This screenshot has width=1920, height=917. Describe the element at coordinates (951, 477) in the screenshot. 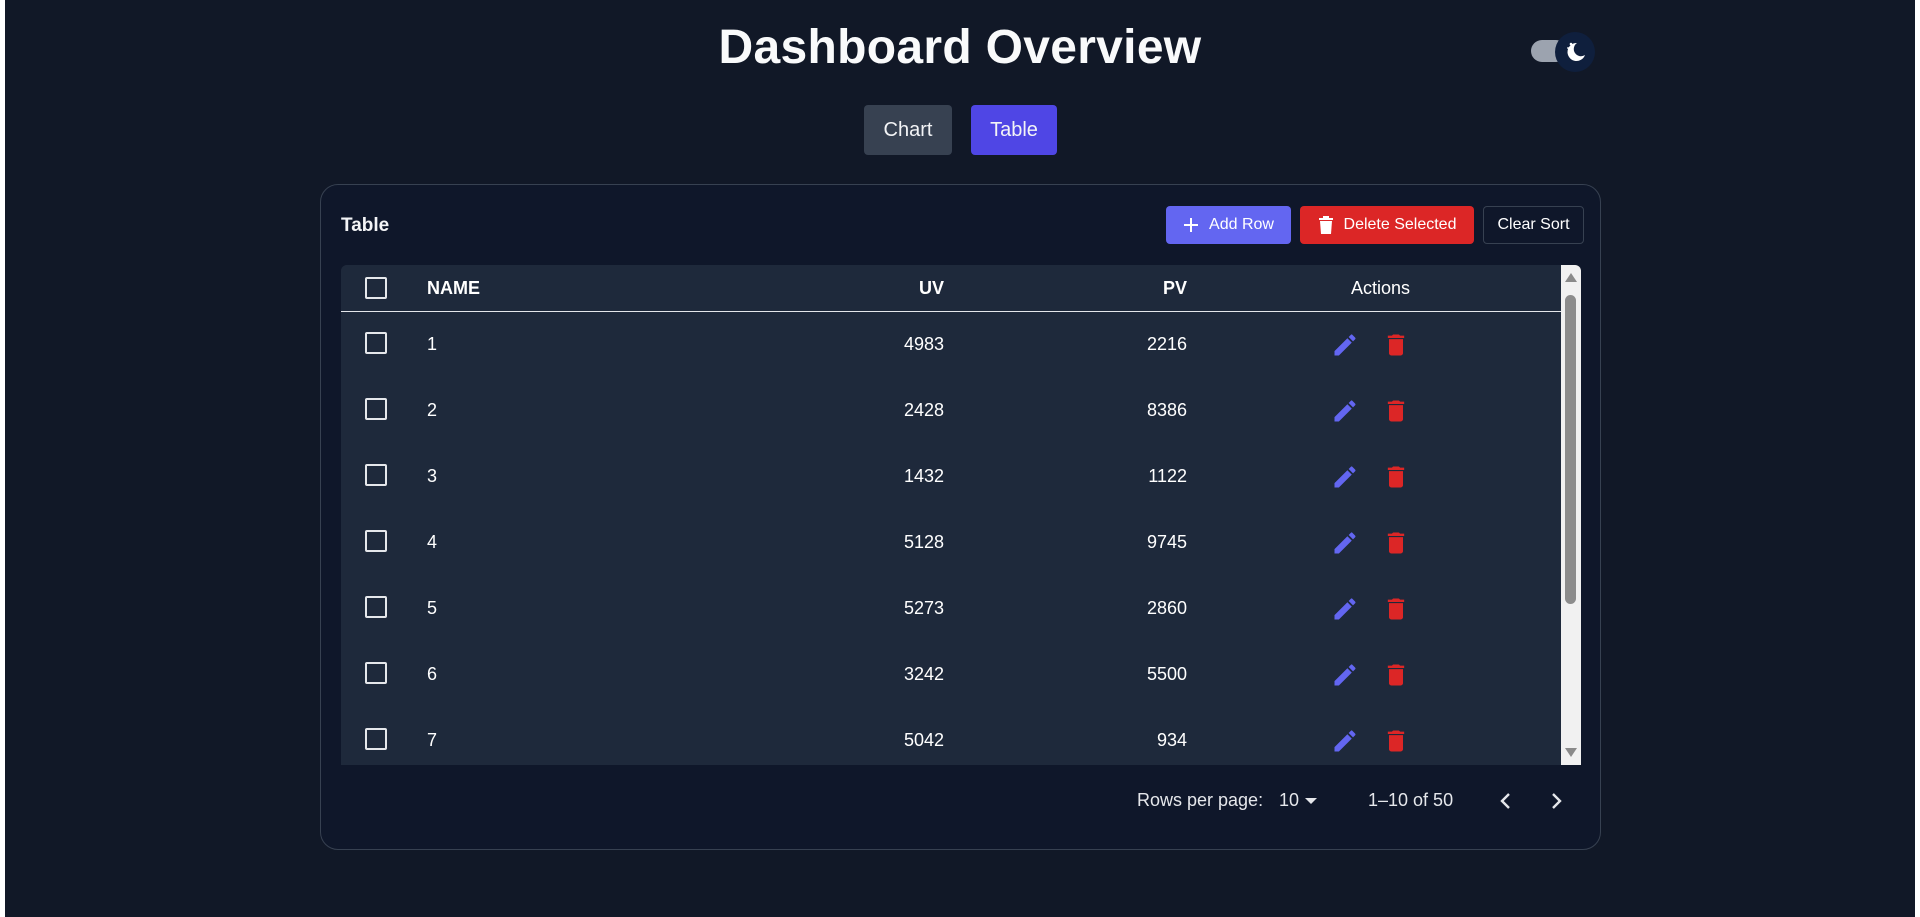

I see `table-row: 3 1432 1122` at that location.